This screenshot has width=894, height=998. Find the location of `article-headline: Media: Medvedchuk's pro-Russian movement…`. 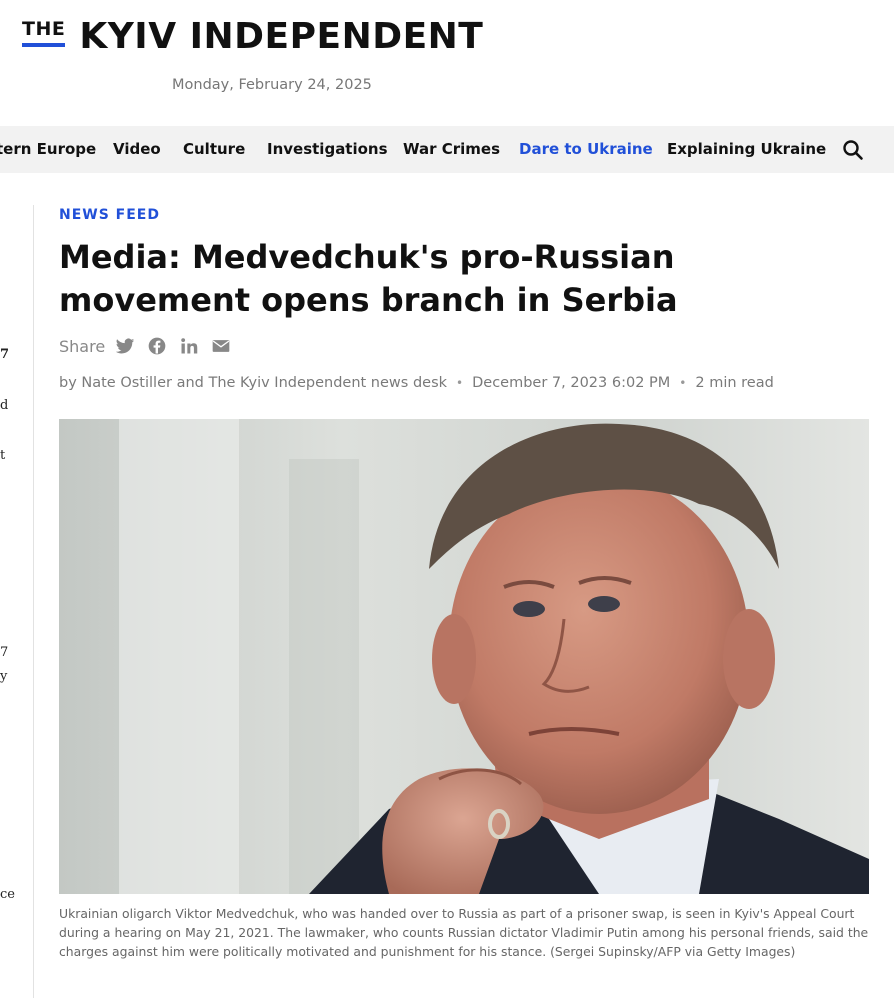

article-headline: Media: Medvedchuk's pro-Russian movement… is located at coordinates (368, 278).